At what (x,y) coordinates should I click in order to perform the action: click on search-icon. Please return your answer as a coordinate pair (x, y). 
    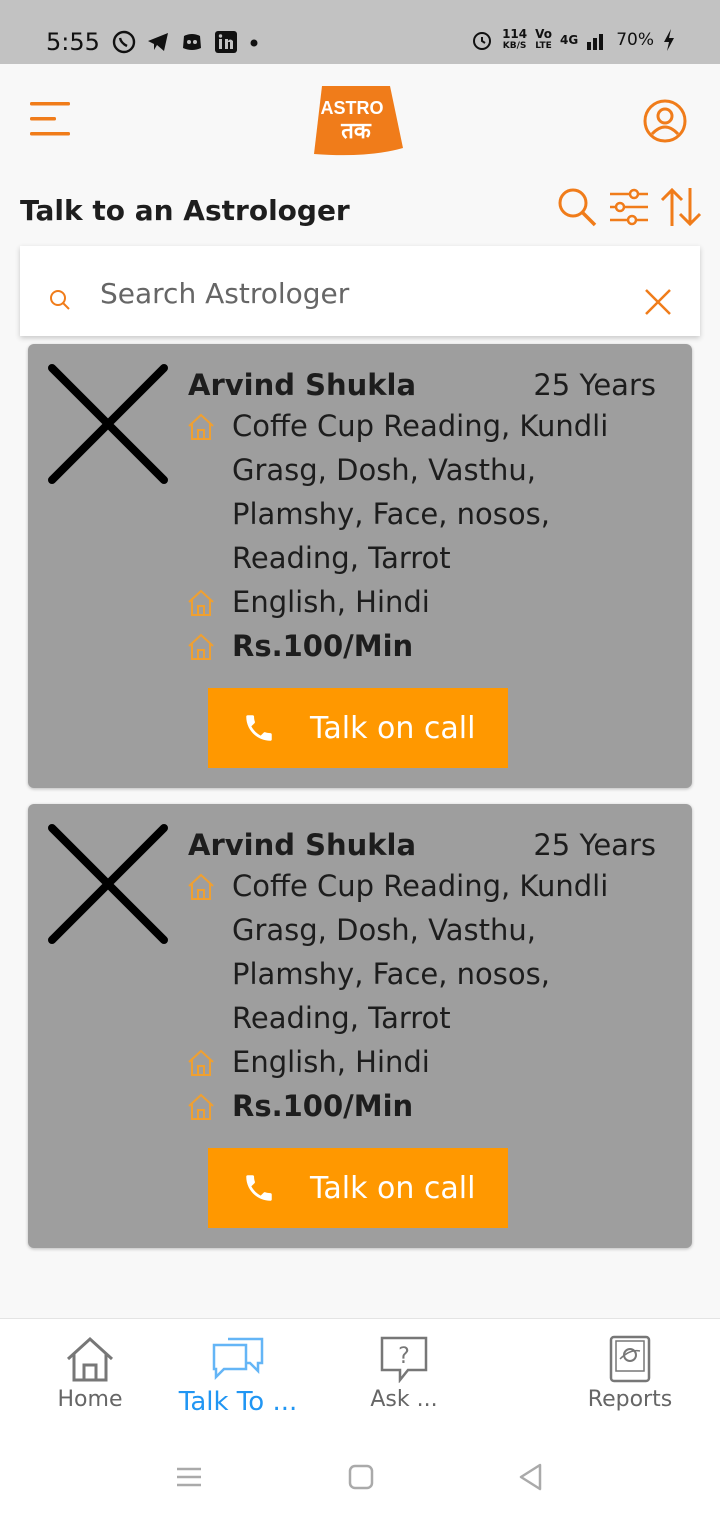
    Looking at the image, I should click on (577, 207).